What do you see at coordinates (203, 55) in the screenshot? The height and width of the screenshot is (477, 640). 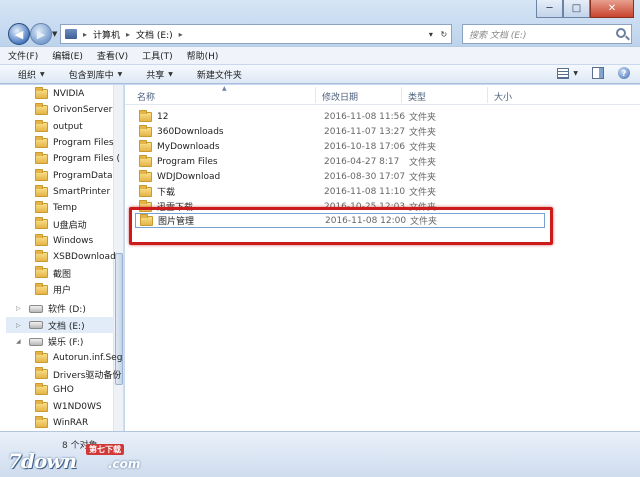 I see `menu-help: 帮助(H)` at bounding box center [203, 55].